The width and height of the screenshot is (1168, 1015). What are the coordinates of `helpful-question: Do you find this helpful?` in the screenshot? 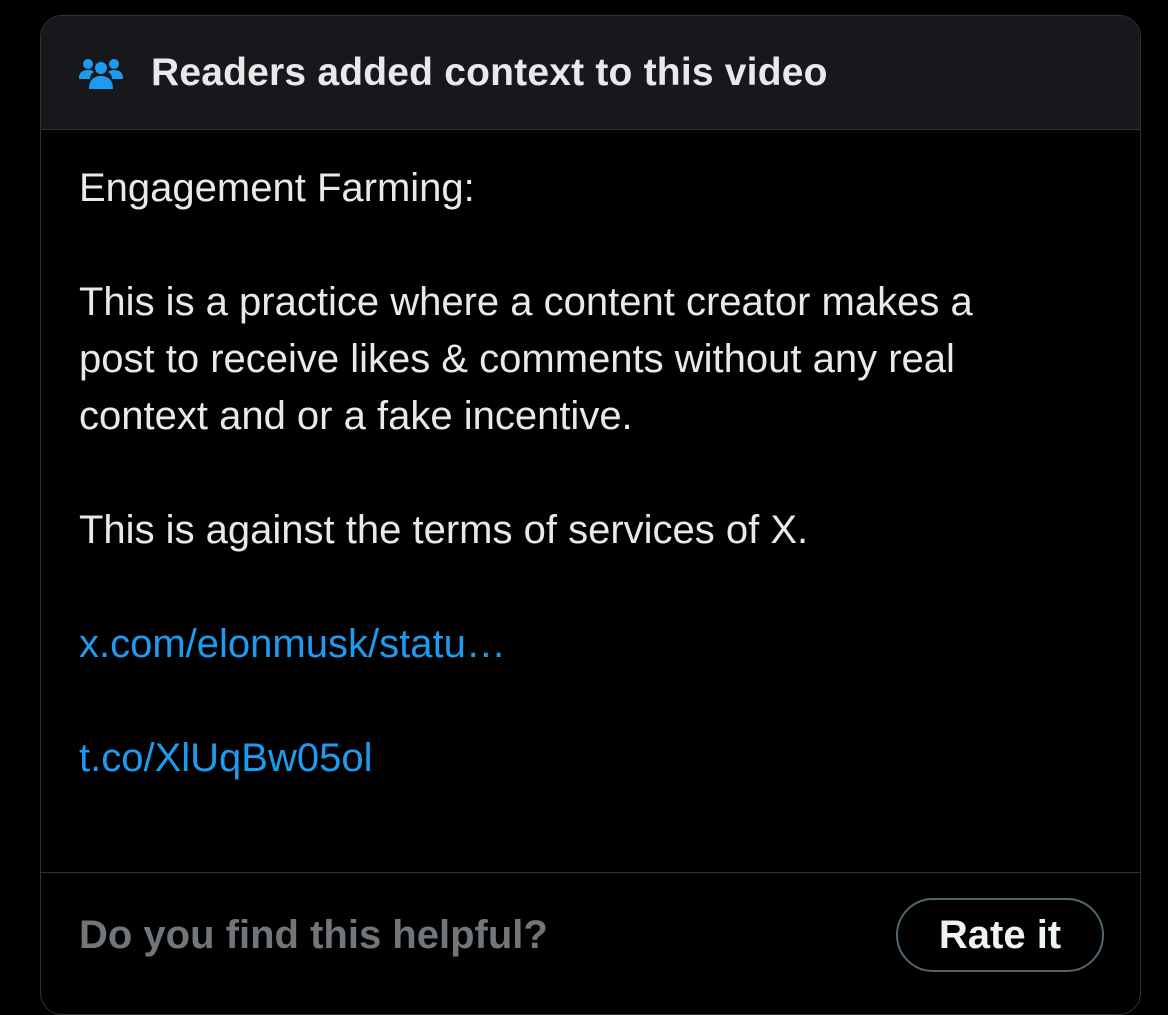 It's located at (313, 935).